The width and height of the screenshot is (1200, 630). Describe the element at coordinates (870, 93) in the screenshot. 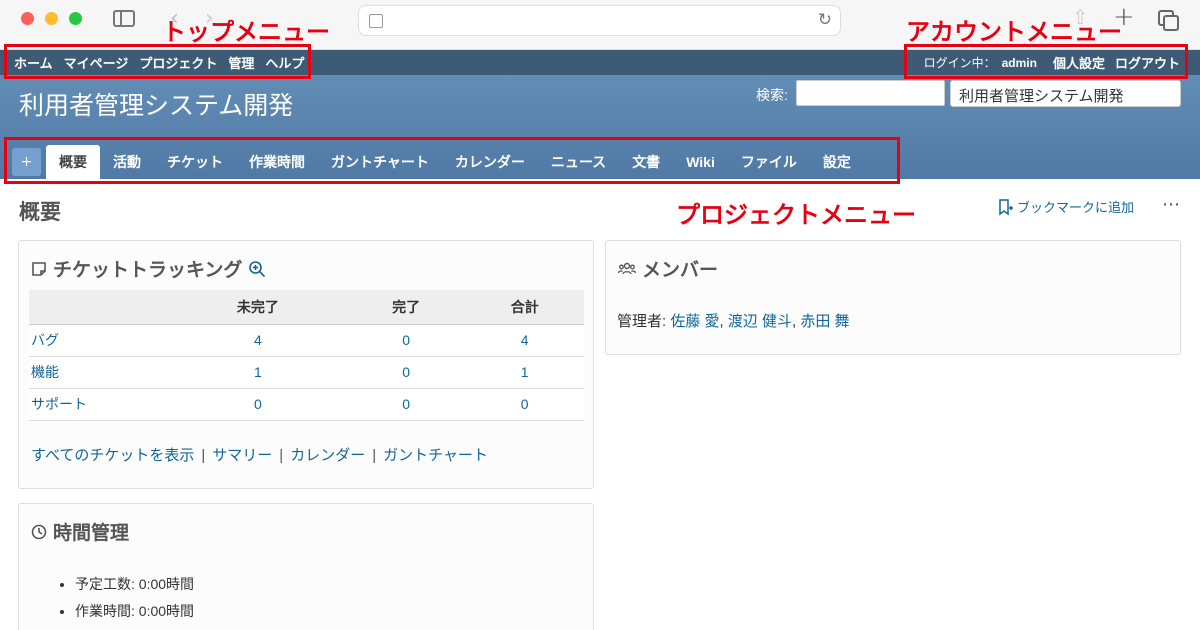

I see `search-input` at that location.